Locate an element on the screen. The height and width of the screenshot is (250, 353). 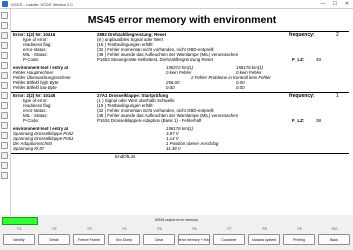
error-memory-info-button: error memory + Info is located at coordinates (194, 239).